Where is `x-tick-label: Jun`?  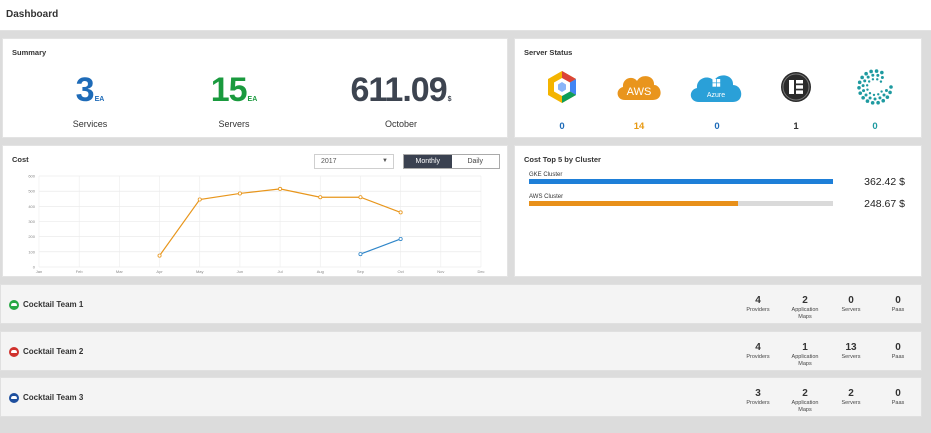 x-tick-label: Jun is located at coordinates (240, 271).